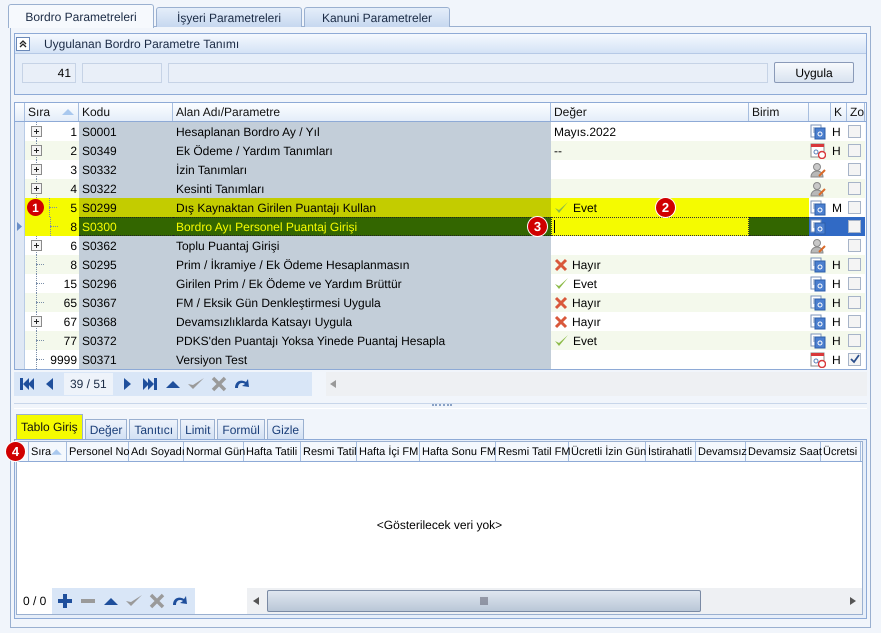  Describe the element at coordinates (149, 384) in the screenshot. I see `last-icon` at that location.